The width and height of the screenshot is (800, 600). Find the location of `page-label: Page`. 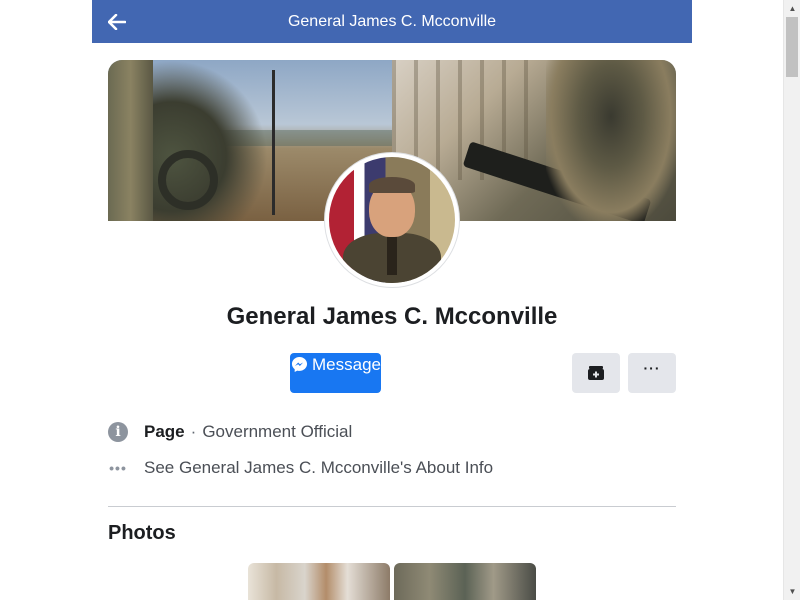

page-label: Page is located at coordinates (164, 431).